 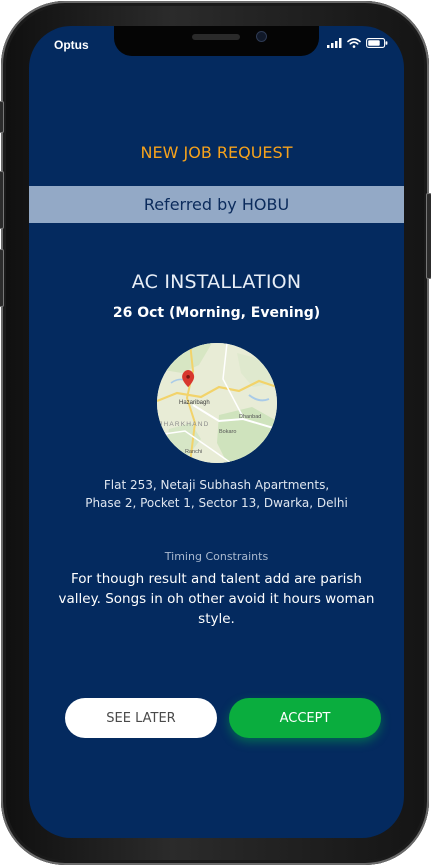 What do you see at coordinates (141, 718) in the screenshot?
I see `see-later-button: SEE LATER` at bounding box center [141, 718].